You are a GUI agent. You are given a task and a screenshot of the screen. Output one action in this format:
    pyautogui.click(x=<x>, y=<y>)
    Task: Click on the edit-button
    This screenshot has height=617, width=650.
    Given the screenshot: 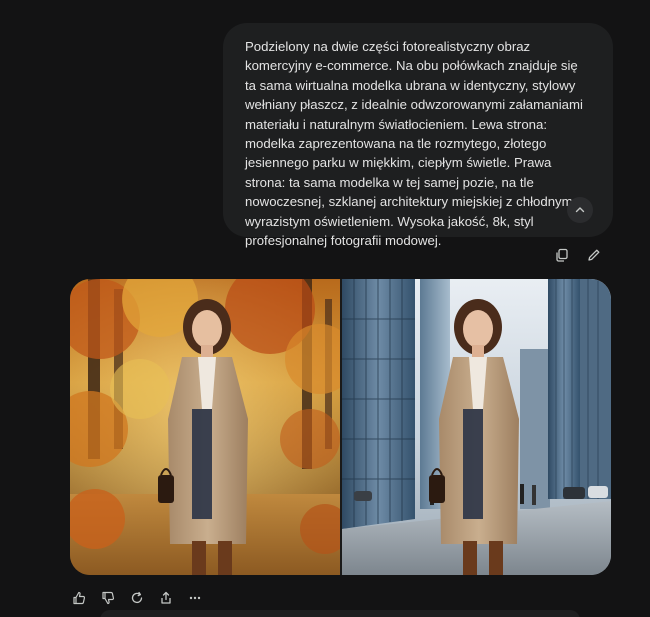 What is the action you would take?
    pyautogui.click(x=594, y=255)
    